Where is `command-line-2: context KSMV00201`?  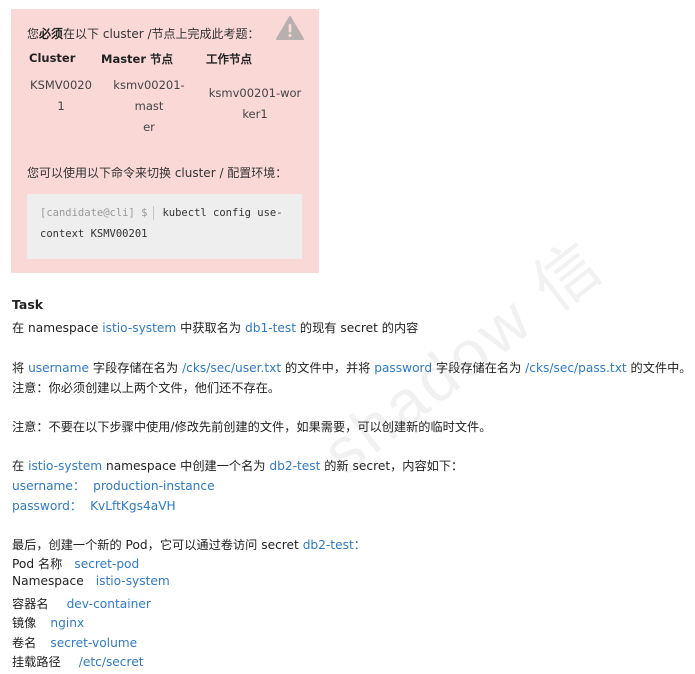 command-line-2: context KSMV00201 is located at coordinates (94, 234).